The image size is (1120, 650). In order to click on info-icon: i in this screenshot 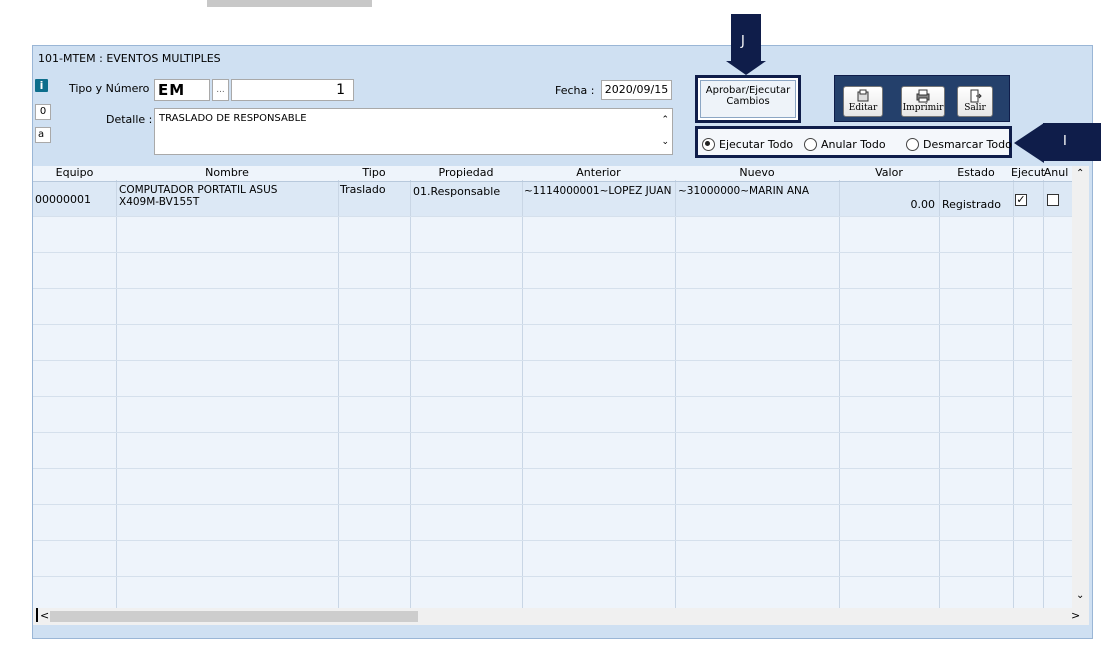, I will do `click(41, 85)`.